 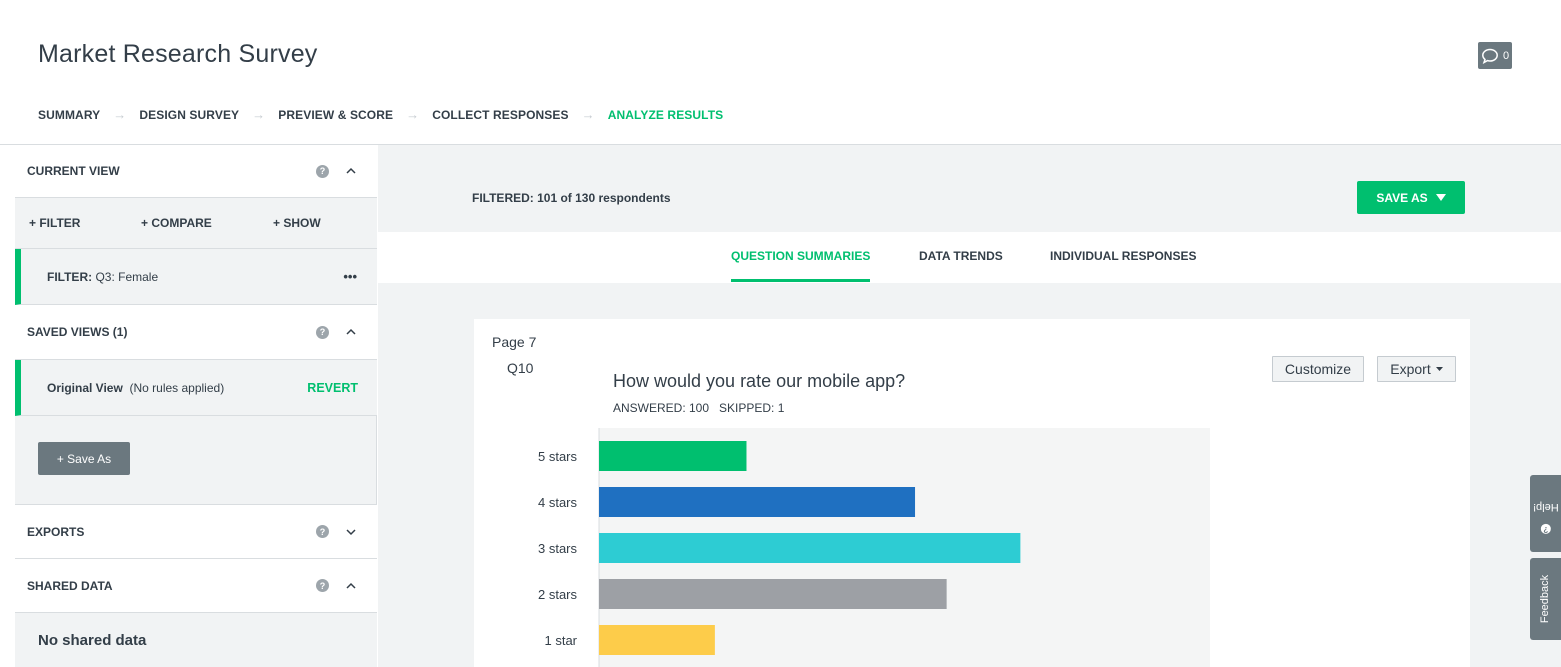 What do you see at coordinates (657, 640) in the screenshot?
I see `bar-1-star` at bounding box center [657, 640].